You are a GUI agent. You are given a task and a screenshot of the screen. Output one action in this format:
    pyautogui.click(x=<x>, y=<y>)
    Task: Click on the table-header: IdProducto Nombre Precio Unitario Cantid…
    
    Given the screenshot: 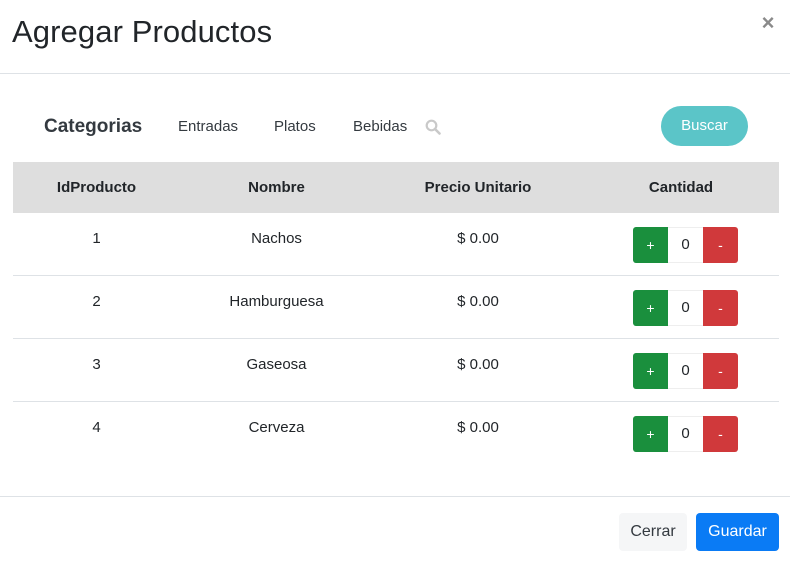 What is the action you would take?
    pyautogui.click(x=396, y=187)
    